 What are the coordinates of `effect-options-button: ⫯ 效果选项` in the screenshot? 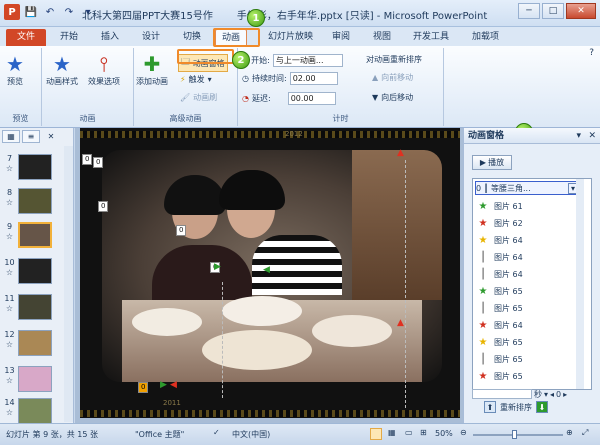 It's located at (104, 69).